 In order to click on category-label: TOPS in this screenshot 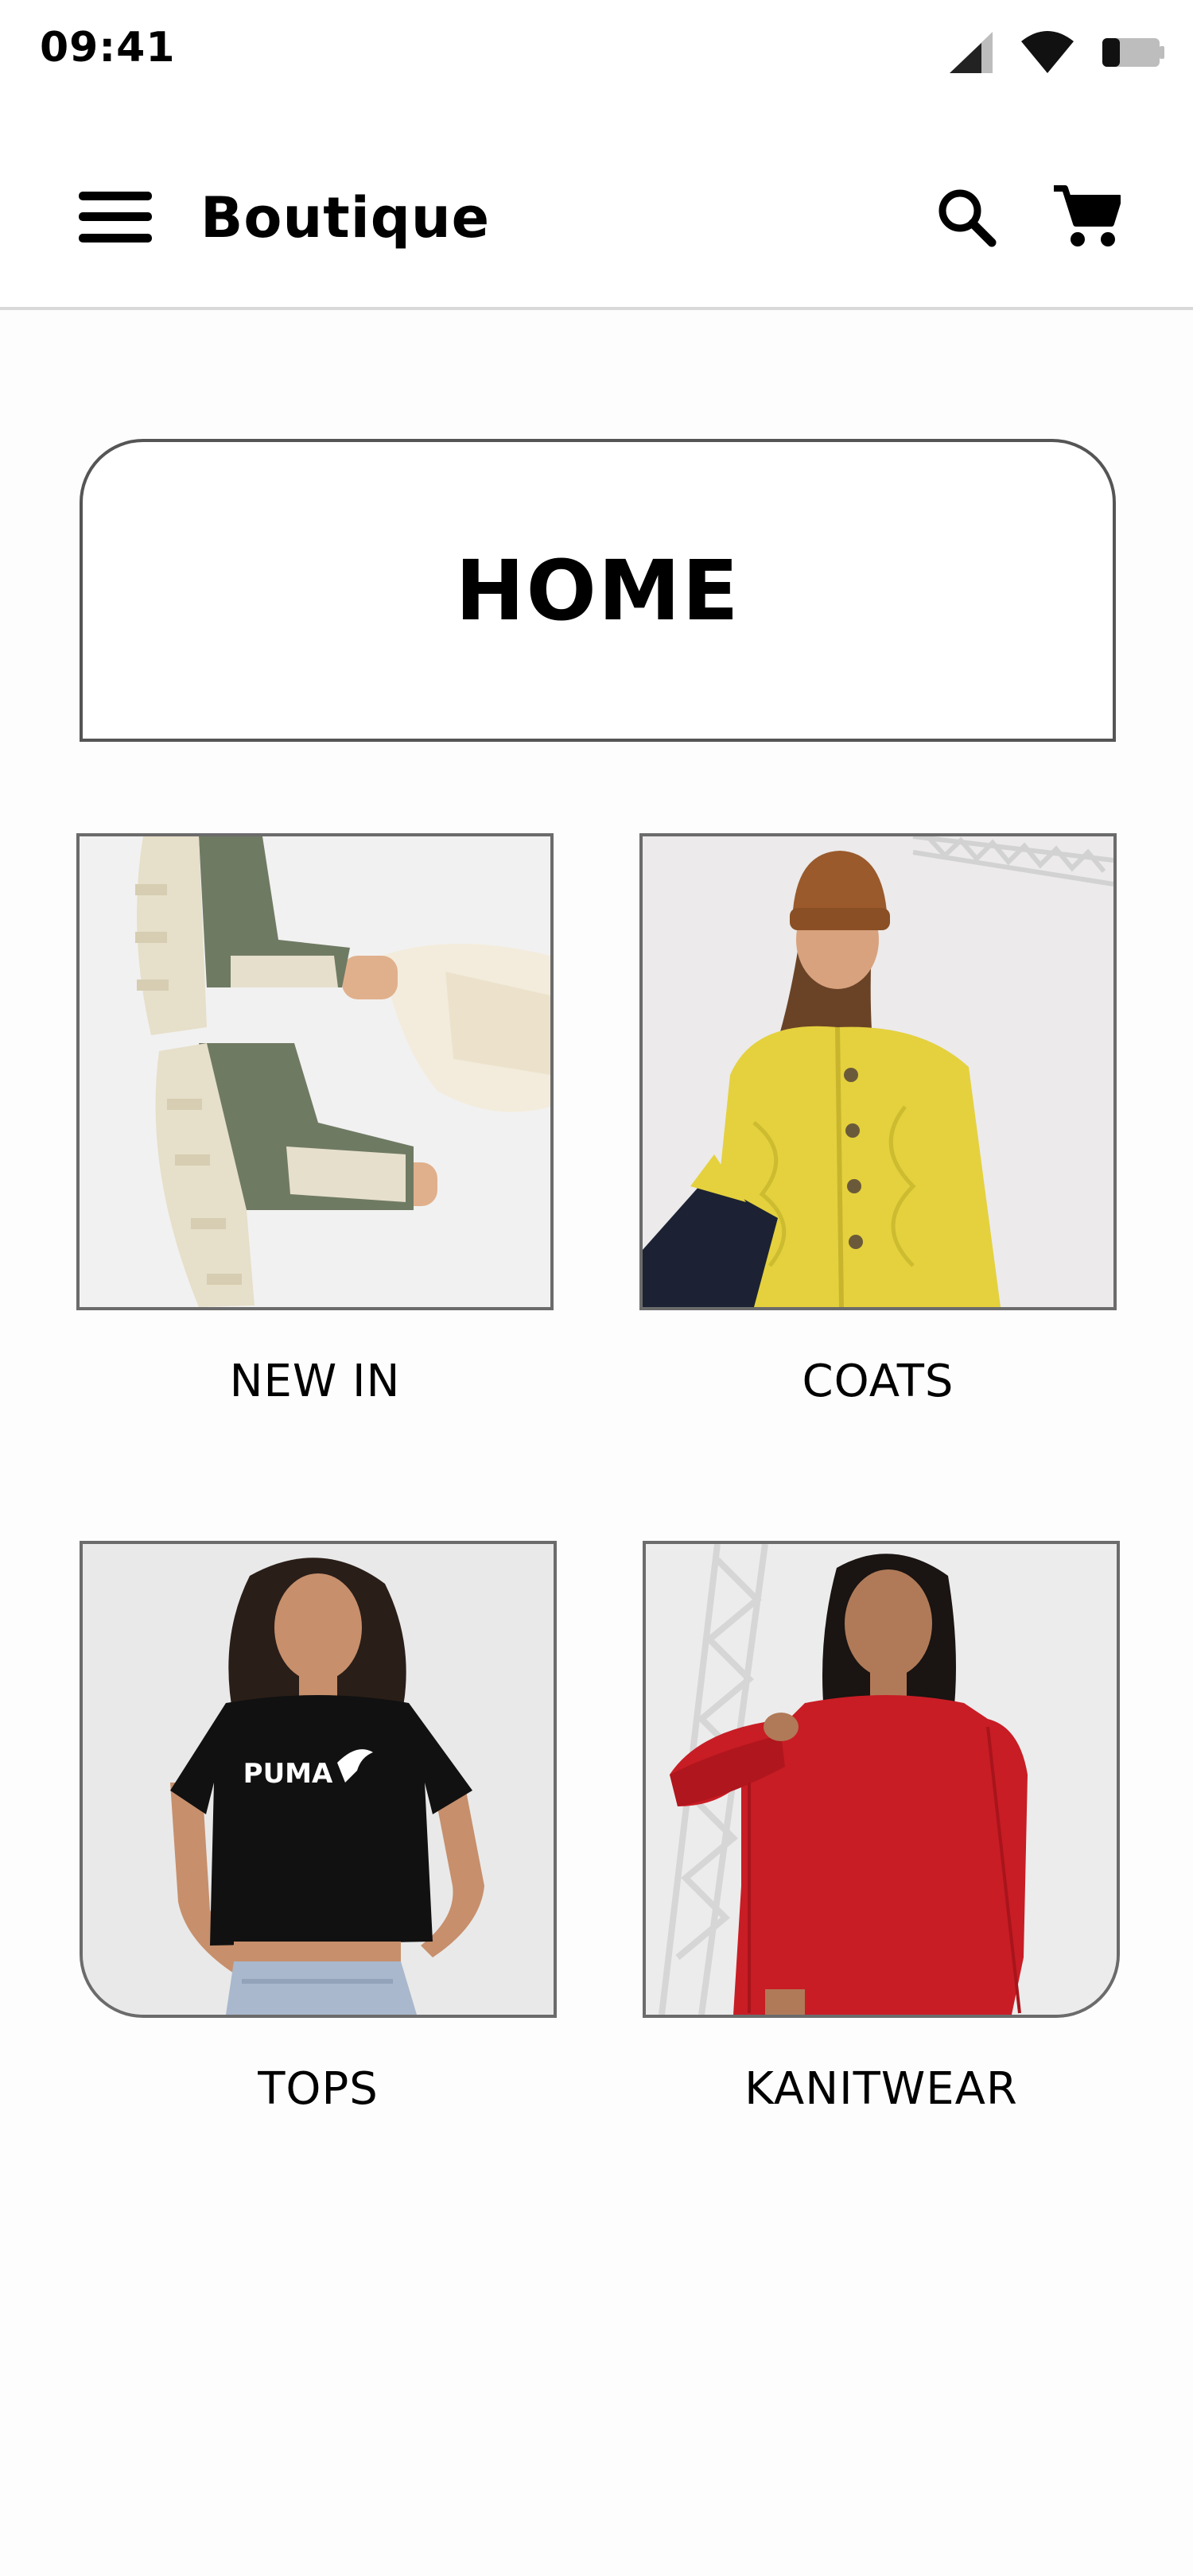, I will do `click(318, 2089)`.